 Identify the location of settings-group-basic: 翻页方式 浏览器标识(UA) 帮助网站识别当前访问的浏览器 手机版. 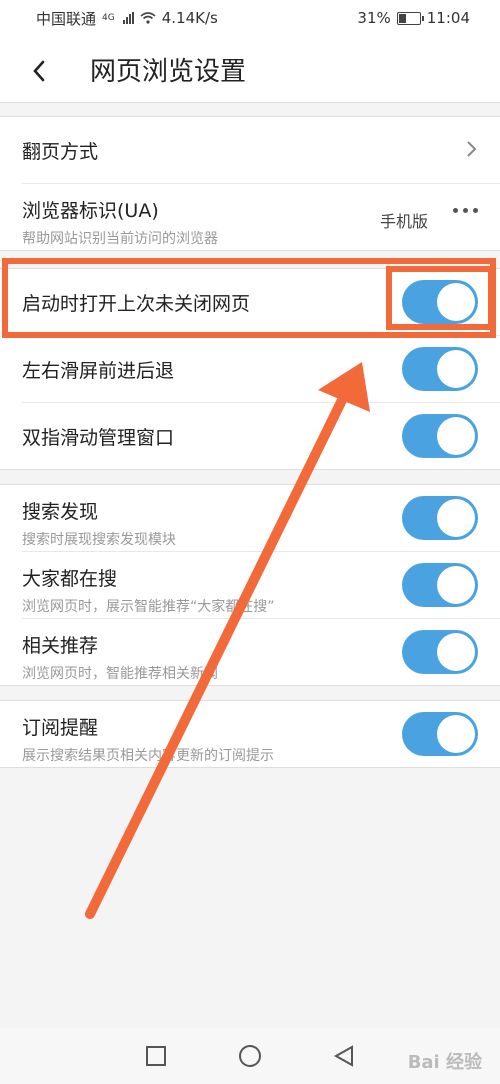
(250, 183).